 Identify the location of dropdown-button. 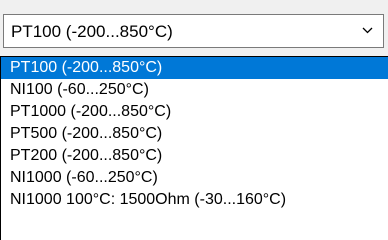
(368, 31).